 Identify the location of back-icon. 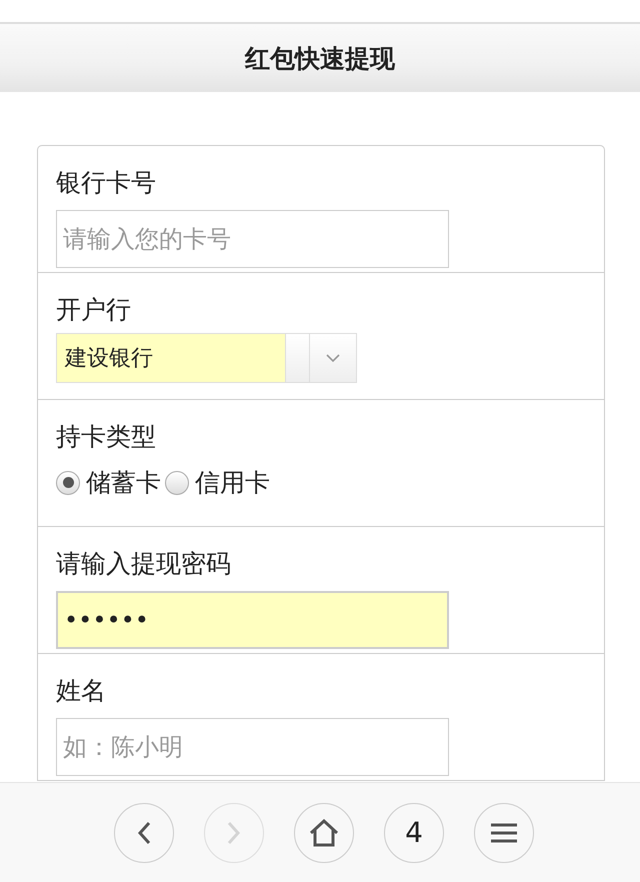
(144, 832).